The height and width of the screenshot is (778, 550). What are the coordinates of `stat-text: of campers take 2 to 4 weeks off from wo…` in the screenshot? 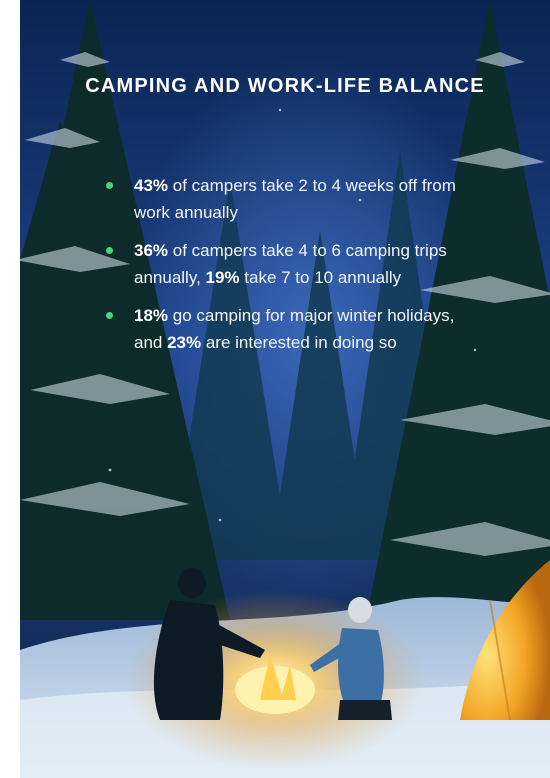 It's located at (295, 199).